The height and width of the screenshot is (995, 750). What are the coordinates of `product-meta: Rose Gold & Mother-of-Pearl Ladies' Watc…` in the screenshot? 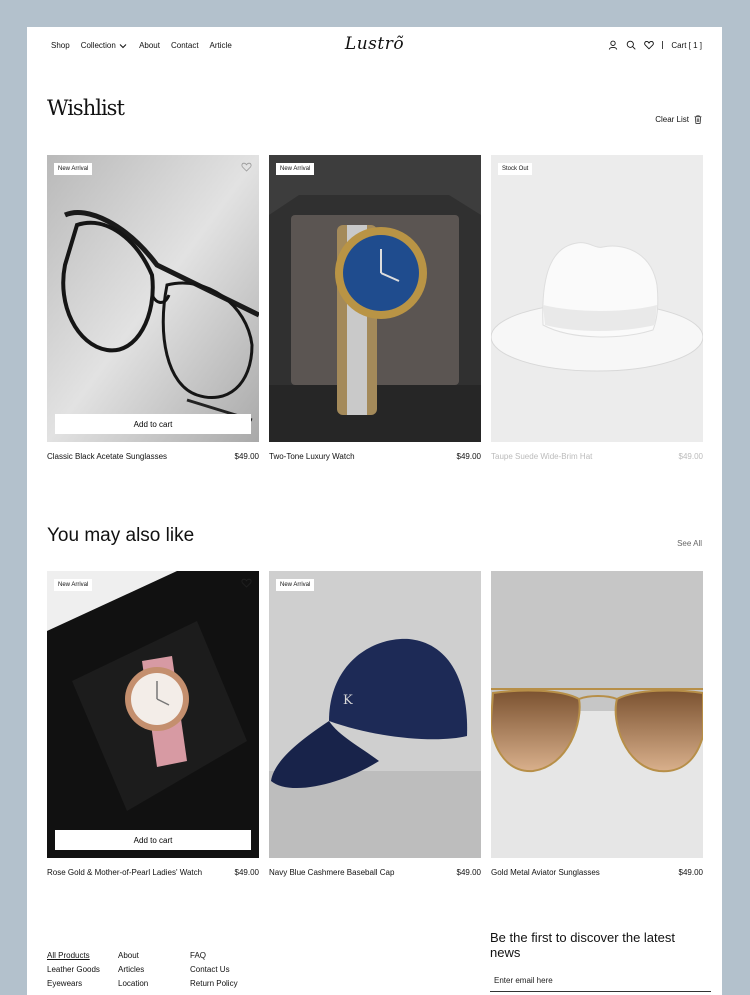 It's located at (153, 872).